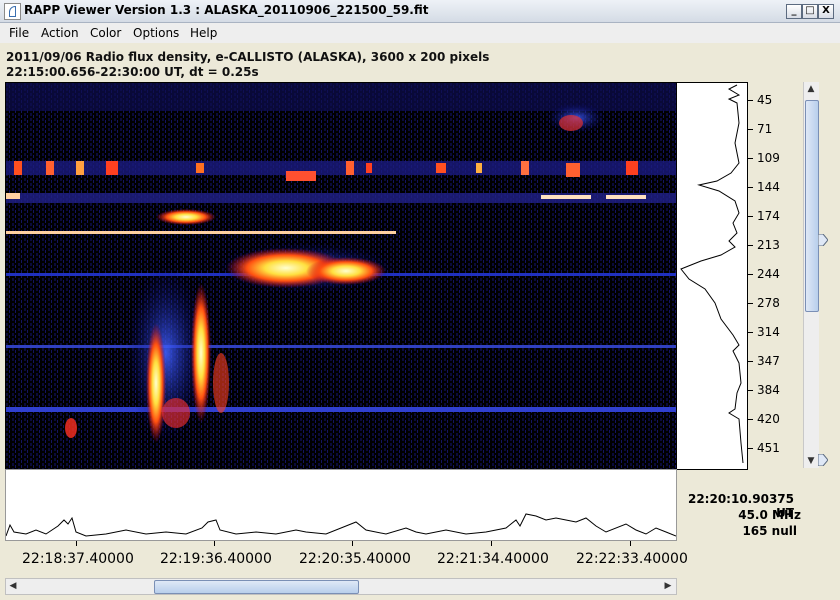  Describe the element at coordinates (341, 505) in the screenshot. I see `light-curve-plot` at that location.